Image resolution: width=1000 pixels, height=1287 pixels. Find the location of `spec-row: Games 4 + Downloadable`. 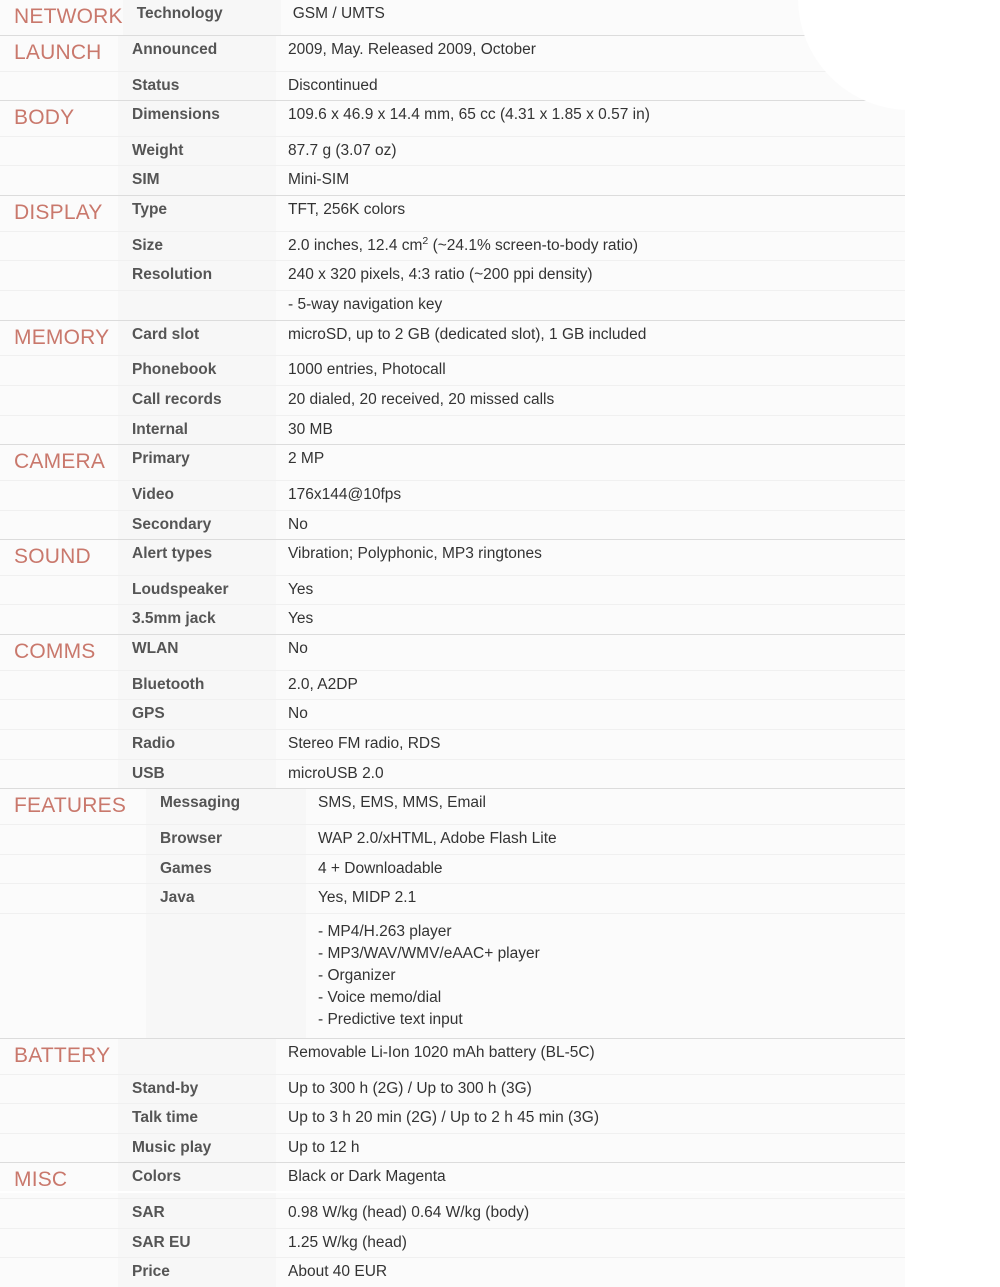

spec-row: Games 4 + Downloadable is located at coordinates (452, 868).